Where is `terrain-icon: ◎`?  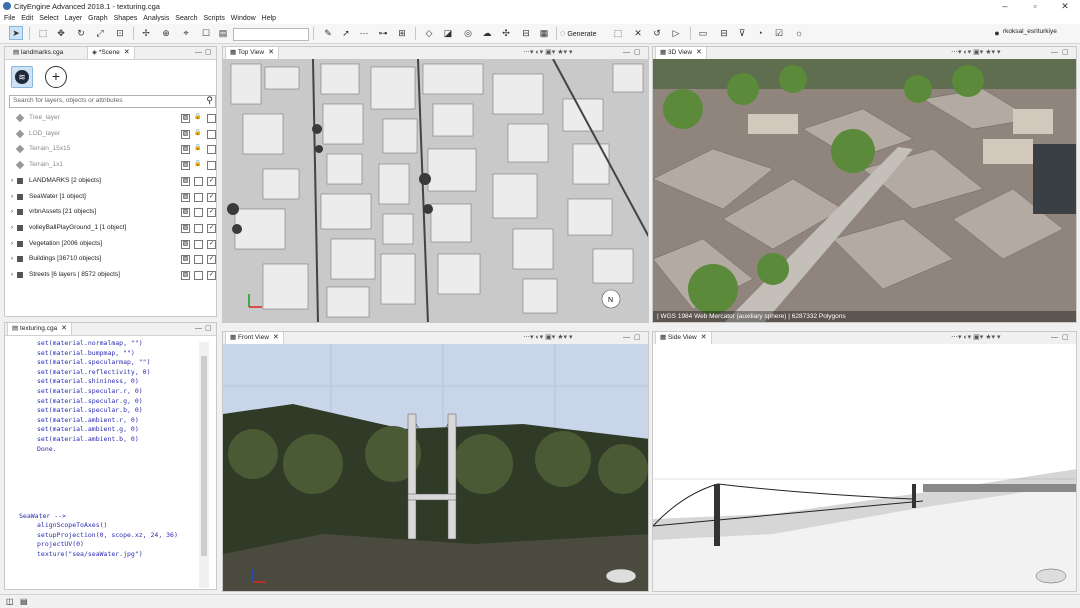
terrain-icon: ◎ is located at coordinates (468, 33).